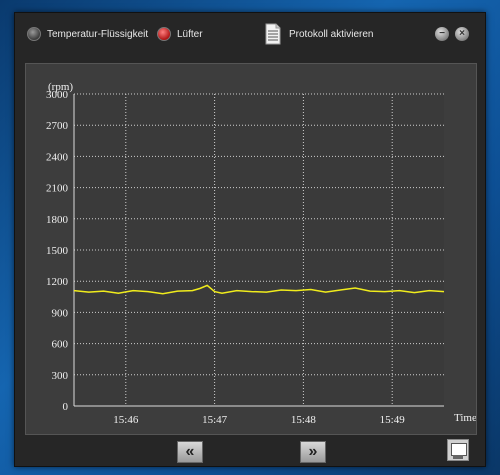 The image size is (500, 475). Describe the element at coordinates (57, 251) in the screenshot. I see `y-tick-label: 1500` at that location.